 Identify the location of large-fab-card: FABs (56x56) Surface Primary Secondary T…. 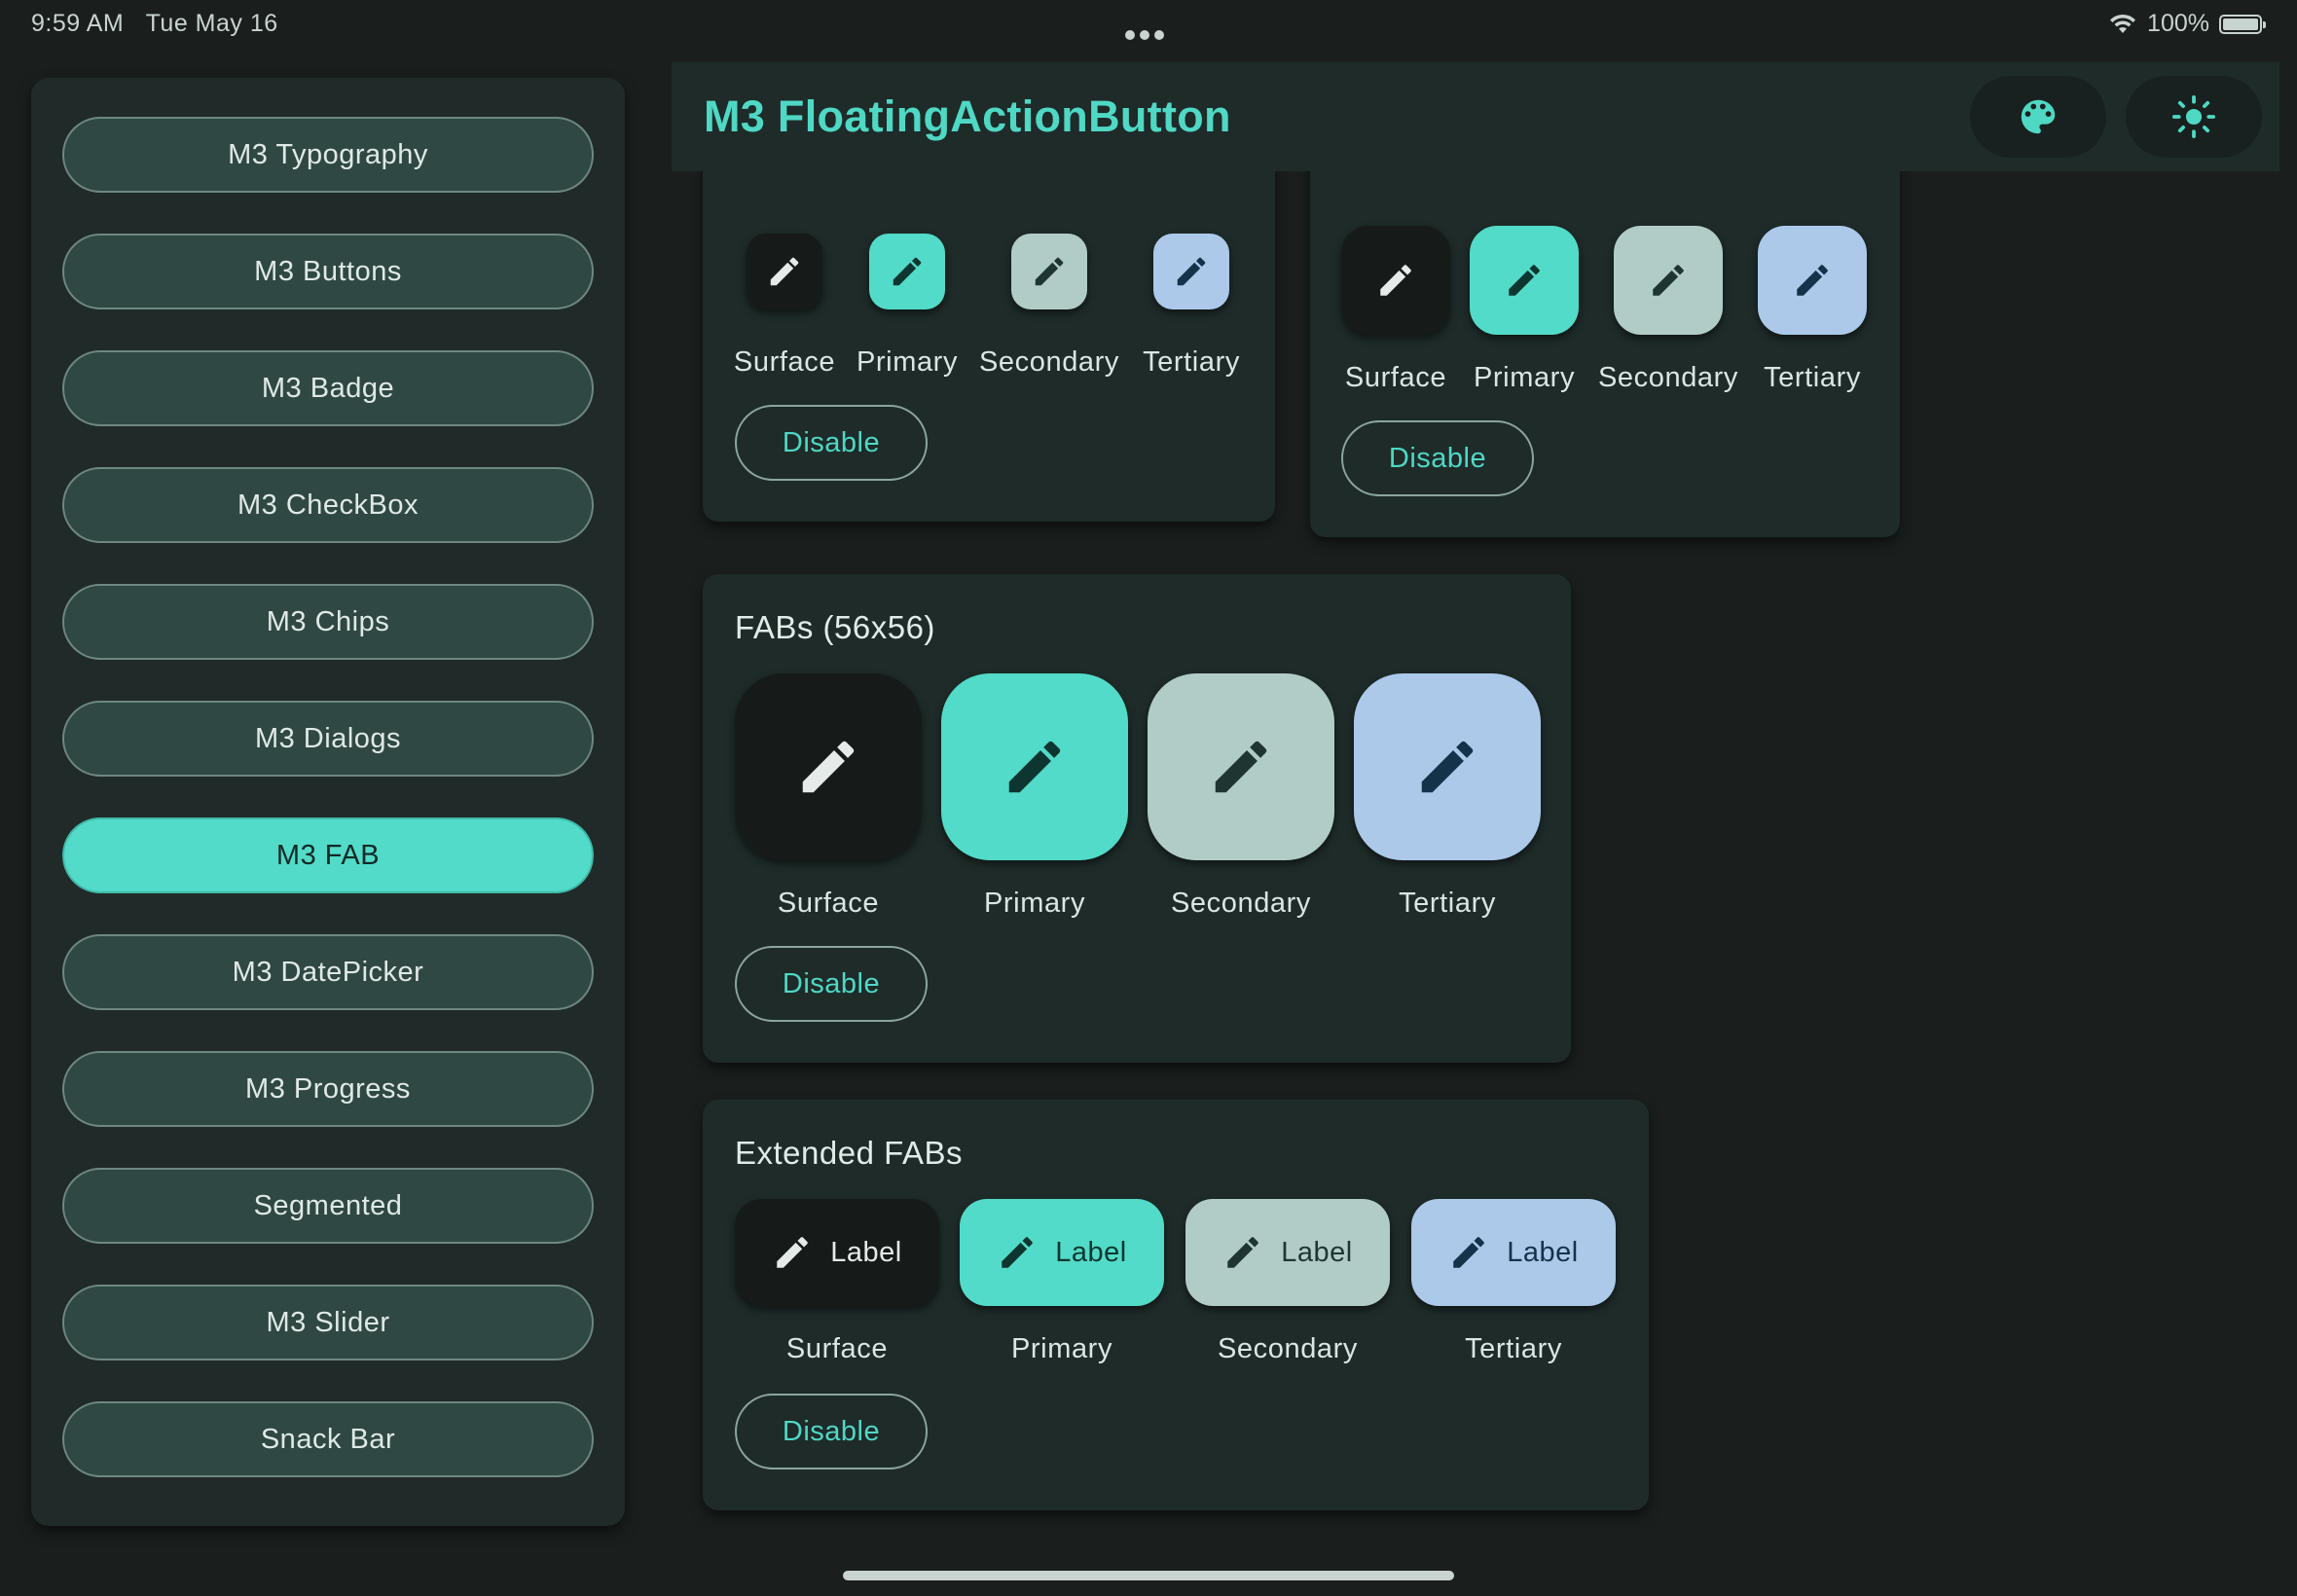
(1137, 818).